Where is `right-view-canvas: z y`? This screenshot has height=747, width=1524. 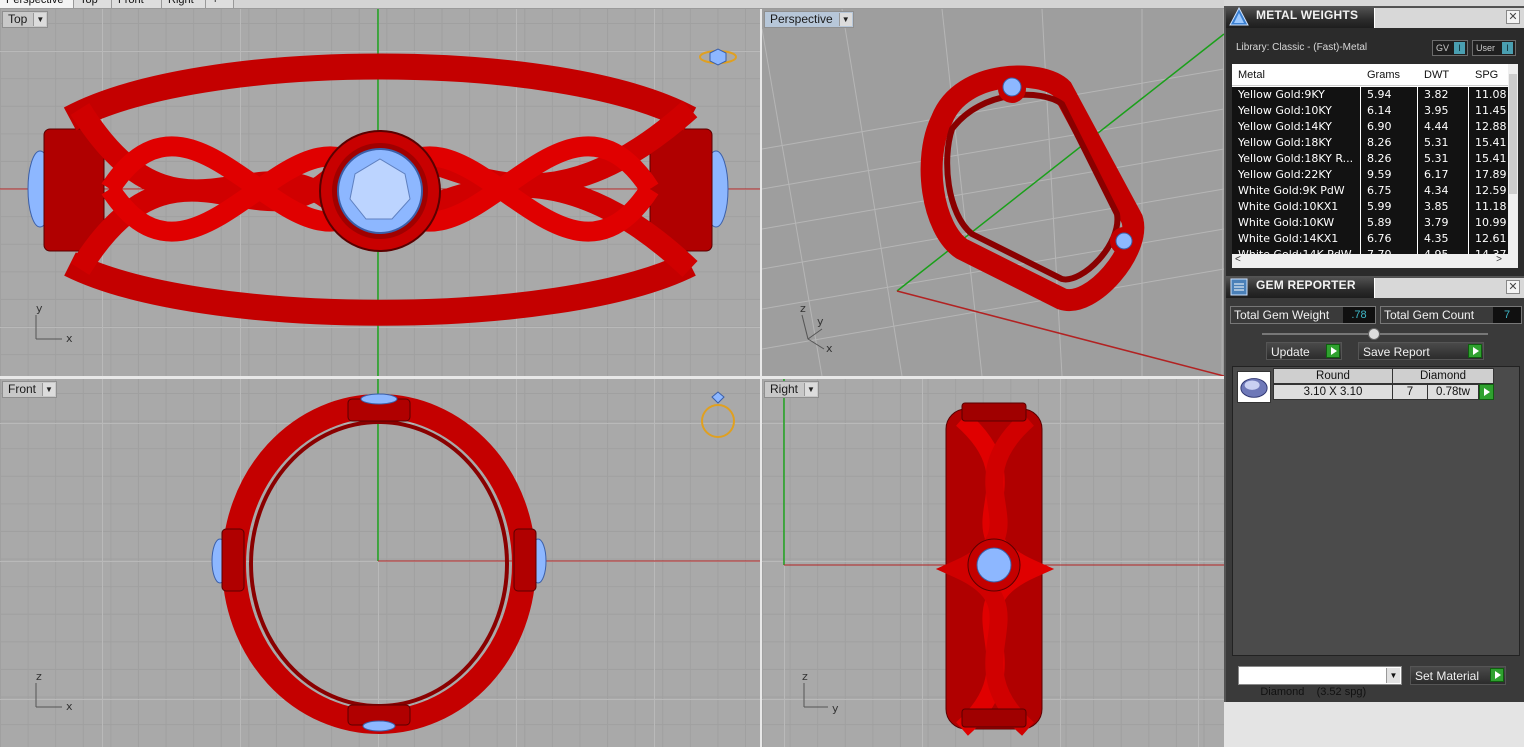 right-view-canvas: z y is located at coordinates (1003, 557).